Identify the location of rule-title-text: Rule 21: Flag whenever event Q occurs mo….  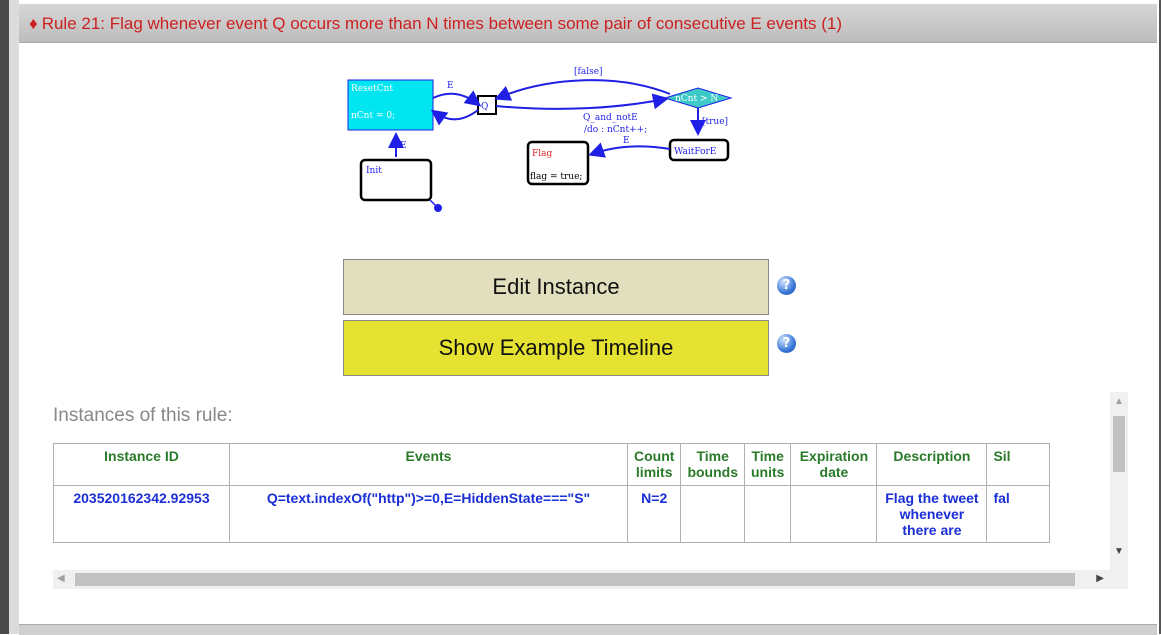
(442, 23).